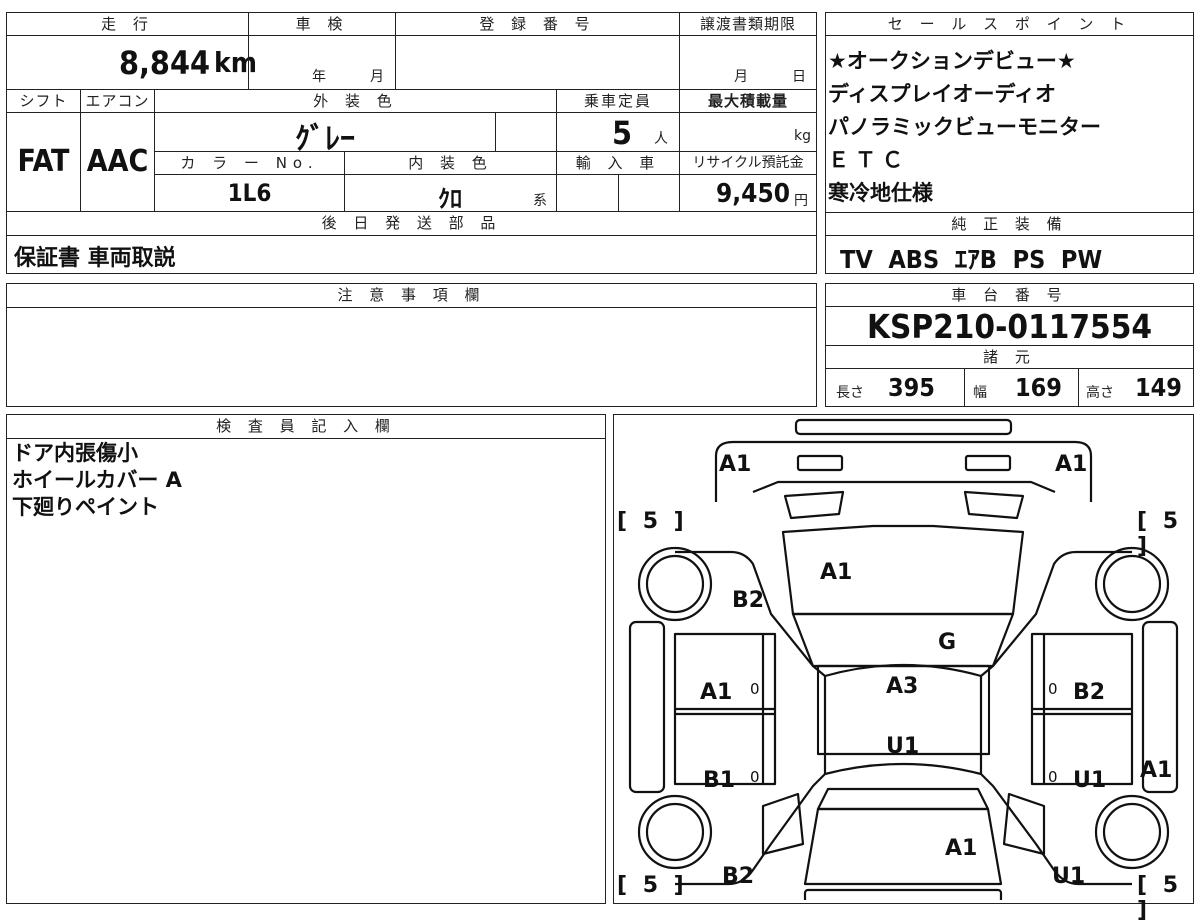 The width and height of the screenshot is (1200, 923). Describe the element at coordinates (75, 453) in the screenshot. I see `inspector-line: ドア内張傷小` at that location.